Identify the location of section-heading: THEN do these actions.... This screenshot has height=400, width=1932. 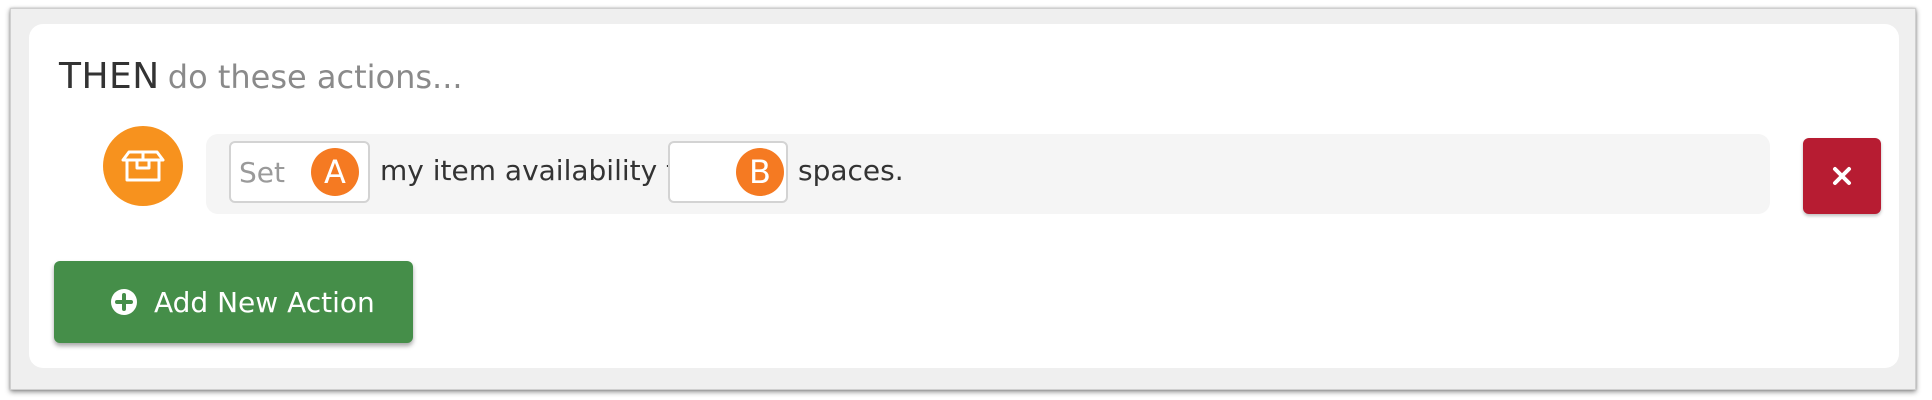
(261, 76).